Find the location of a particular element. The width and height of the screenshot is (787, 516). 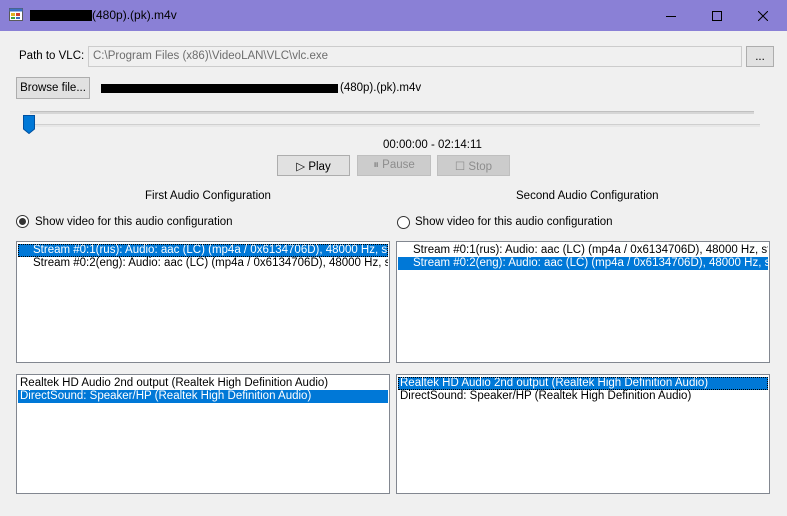

minimize-icon is located at coordinates (671, 16).